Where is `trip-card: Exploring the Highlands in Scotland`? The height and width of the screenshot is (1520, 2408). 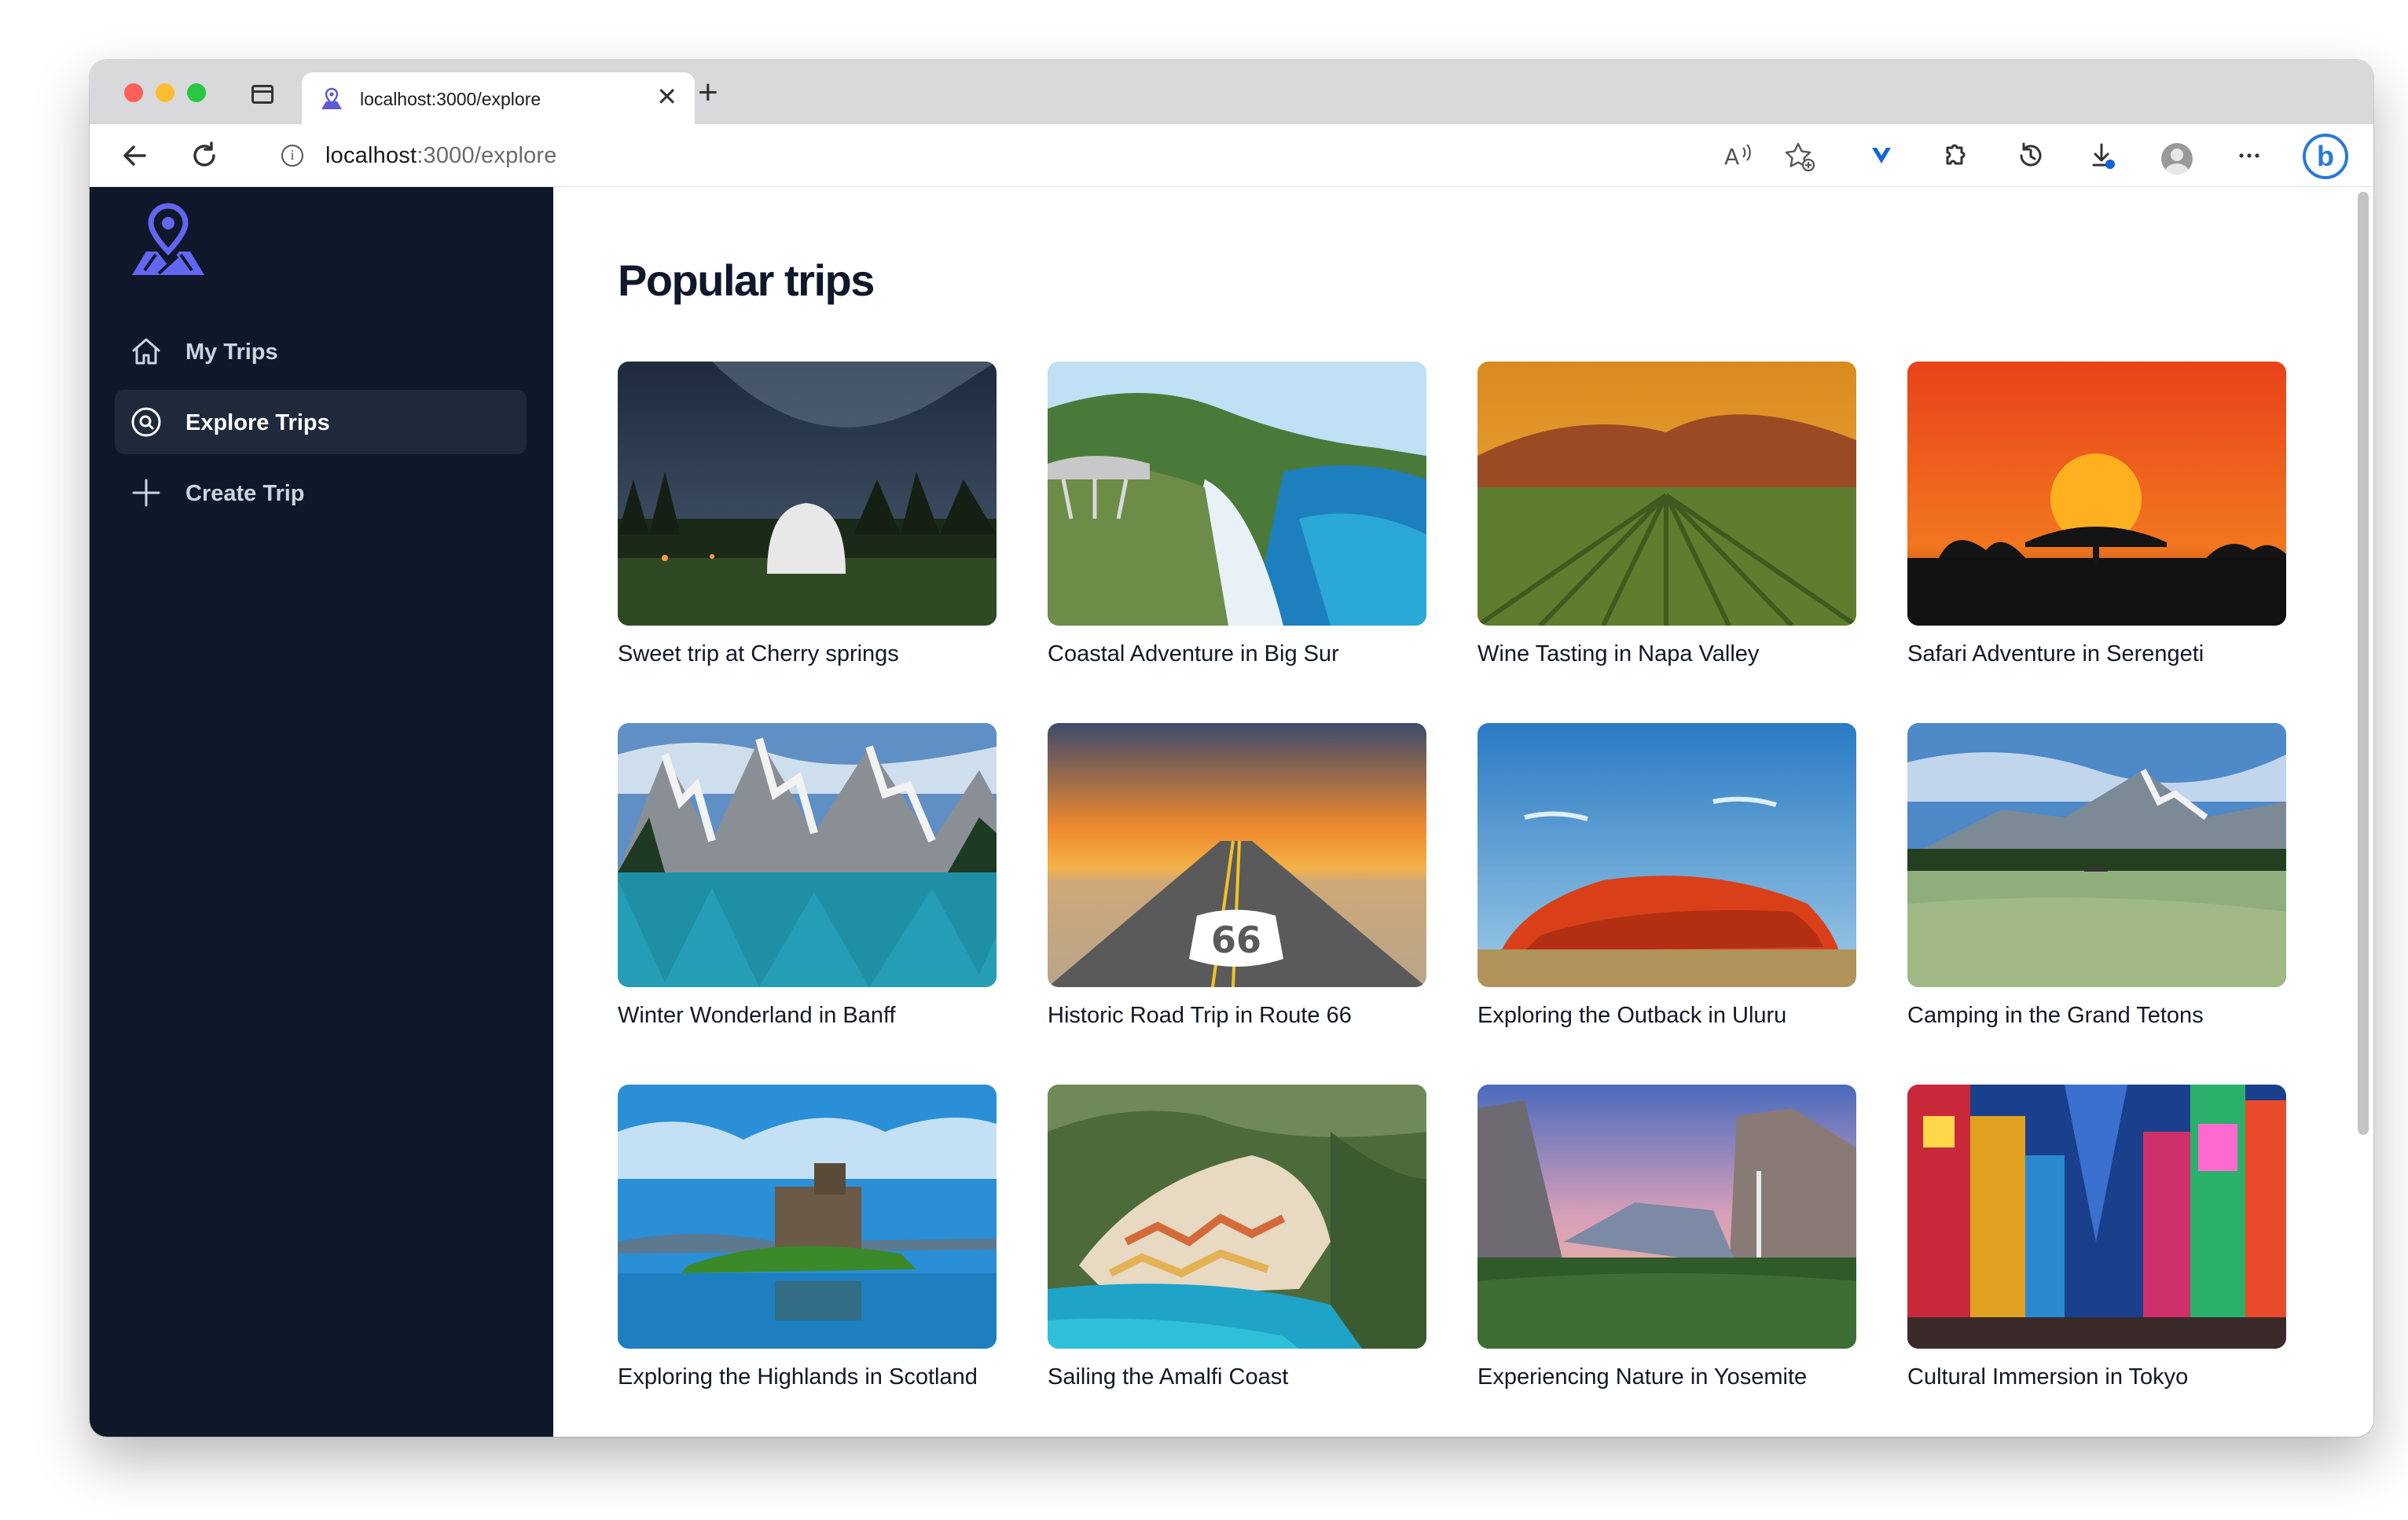 trip-card: Exploring the Highlands in Scotland is located at coordinates (807, 1250).